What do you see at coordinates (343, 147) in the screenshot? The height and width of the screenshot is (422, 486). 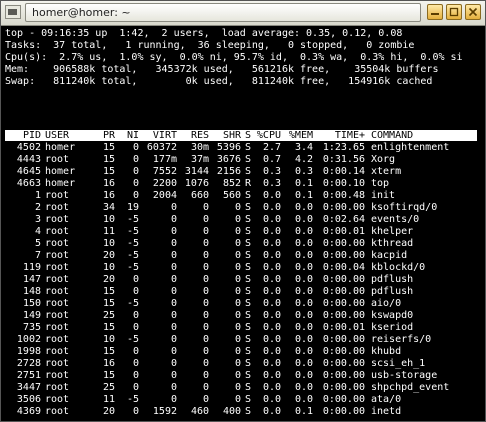 I see `cell-time: 1:23.65` at bounding box center [343, 147].